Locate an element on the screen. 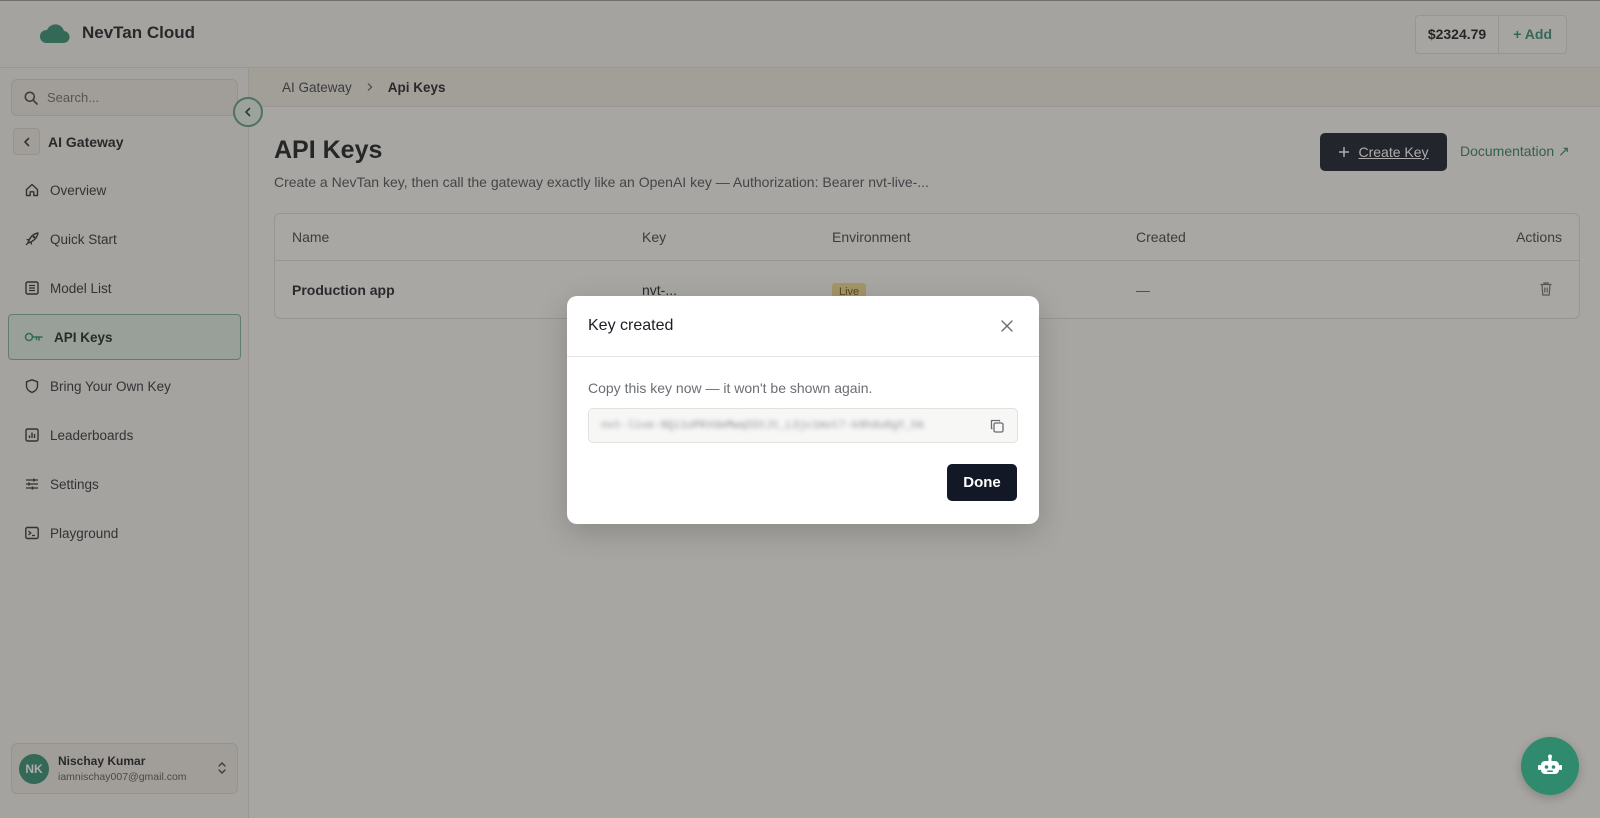 This screenshot has height=818, width=1600. close-icon is located at coordinates (1007, 326).